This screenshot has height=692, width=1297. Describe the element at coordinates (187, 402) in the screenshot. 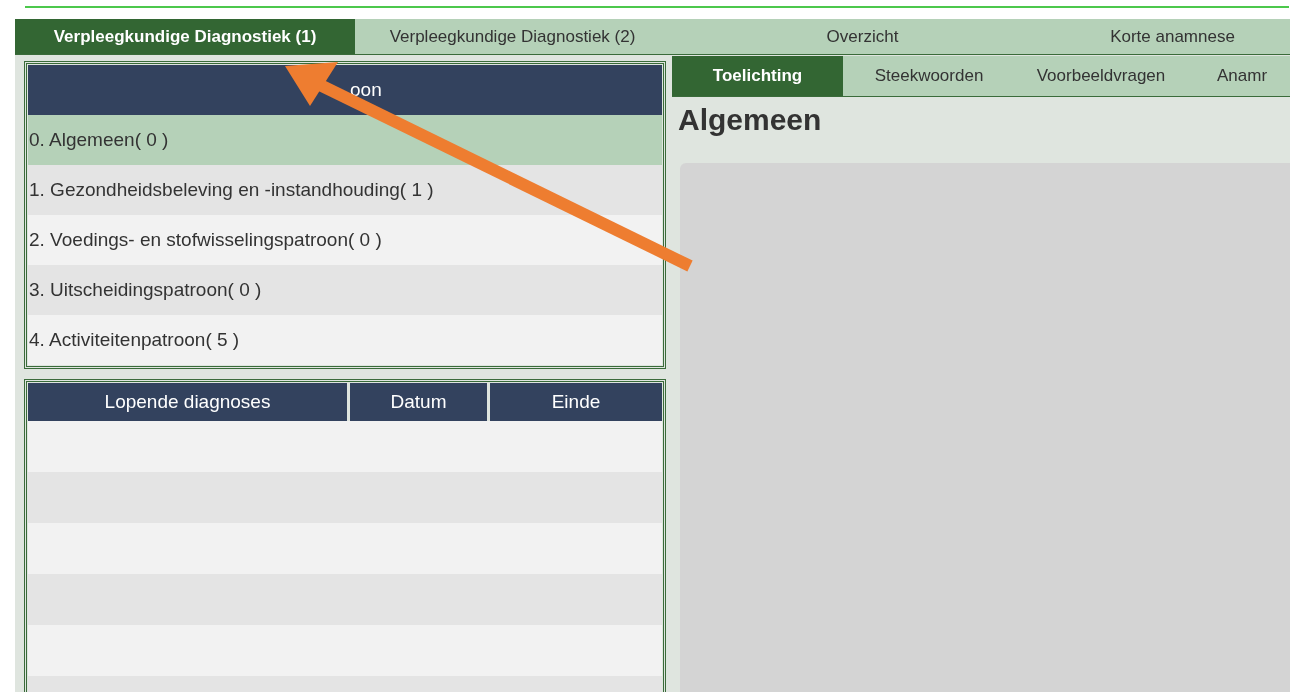

I see `column-header: Lopende diagnoses` at that location.